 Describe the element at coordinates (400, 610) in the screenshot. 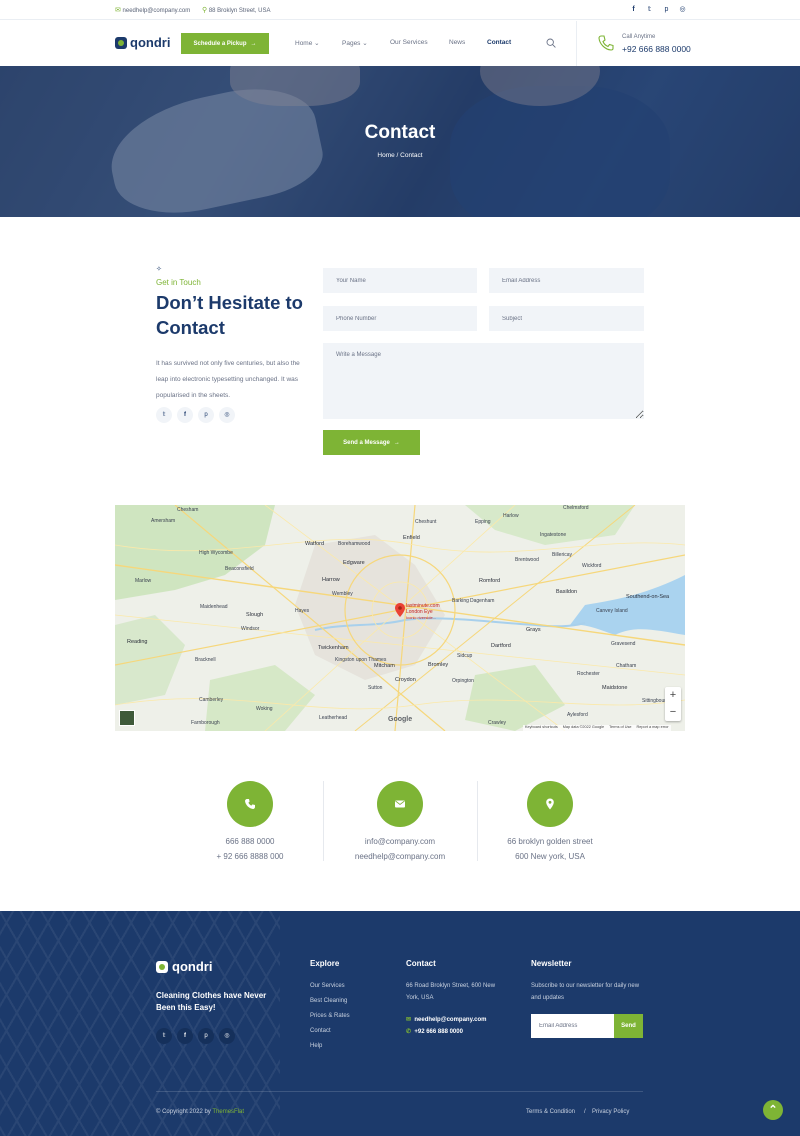

I see `map-pin-icon` at that location.